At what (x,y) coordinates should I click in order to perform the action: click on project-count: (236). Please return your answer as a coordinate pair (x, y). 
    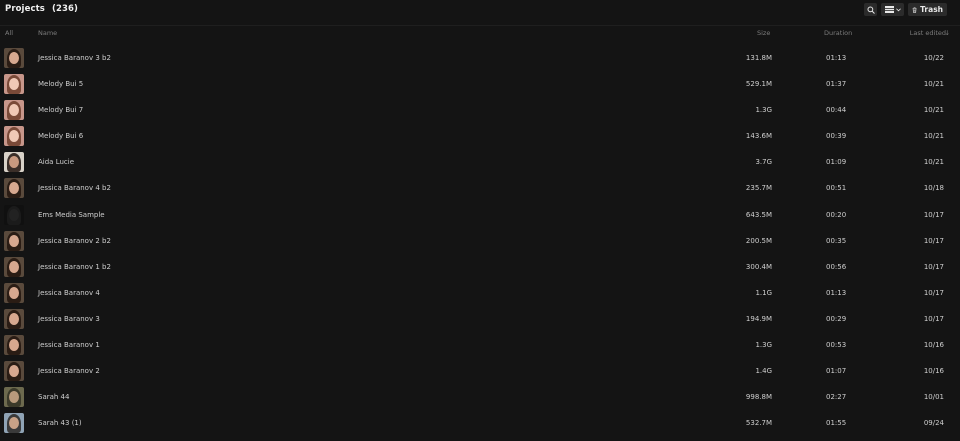
    Looking at the image, I should click on (64, 9).